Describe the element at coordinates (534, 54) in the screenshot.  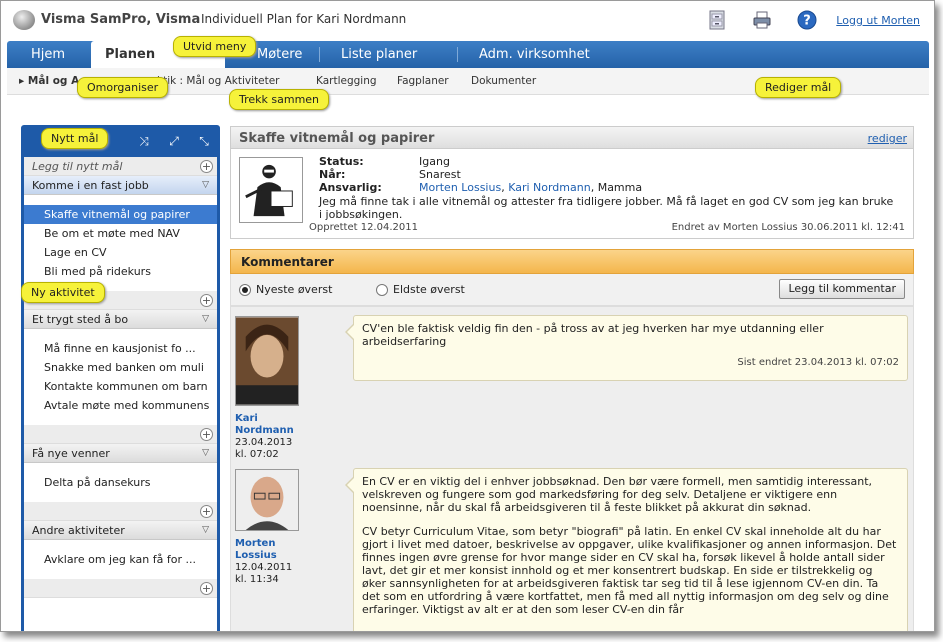
I see `tab-adm-virksomhet: Adm. virksomhet` at that location.